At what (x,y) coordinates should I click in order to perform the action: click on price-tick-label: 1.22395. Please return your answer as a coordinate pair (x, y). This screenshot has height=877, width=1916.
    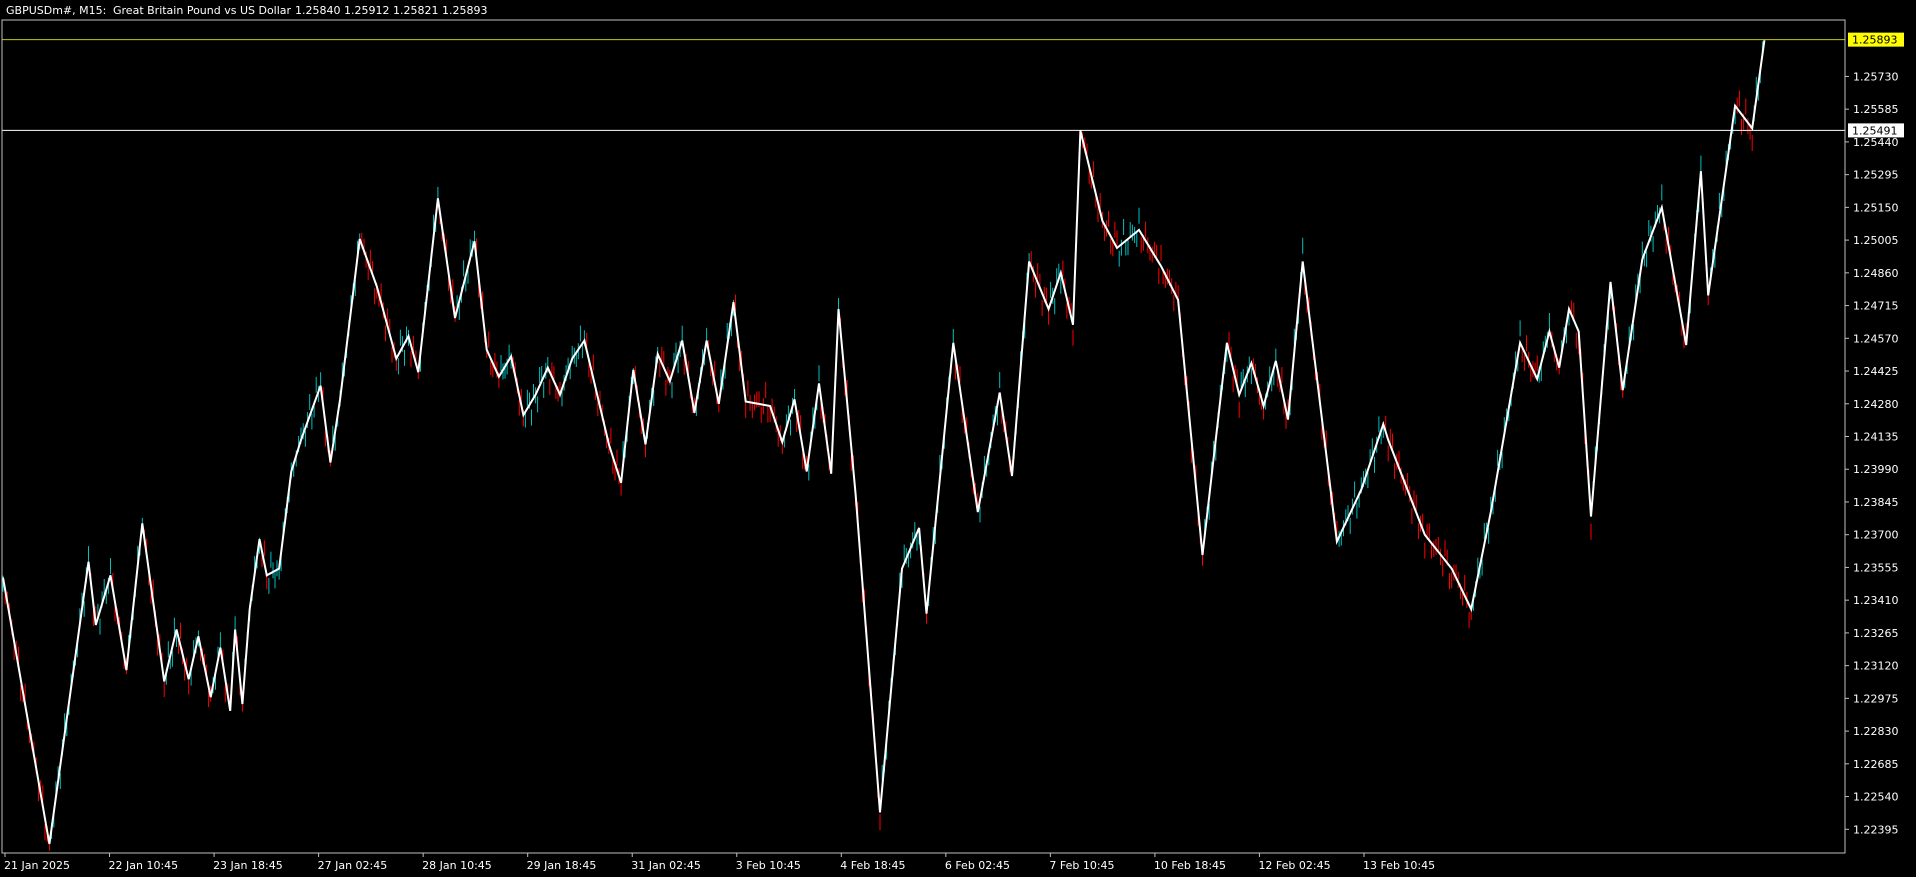
    Looking at the image, I should click on (1876, 829).